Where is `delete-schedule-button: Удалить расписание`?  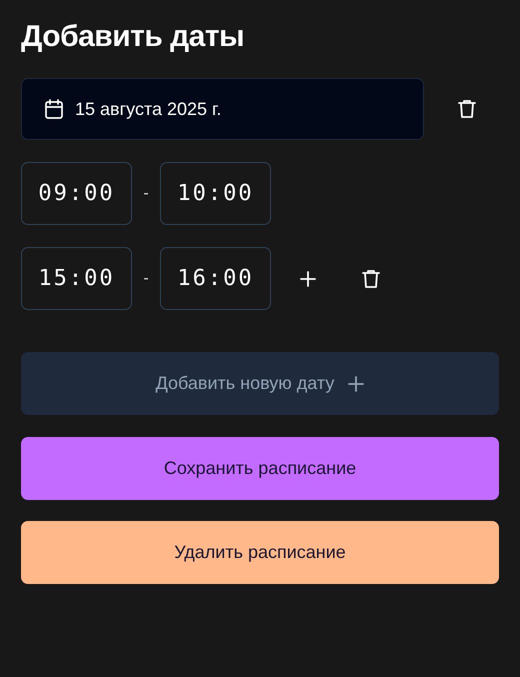 delete-schedule-button: Удалить расписание is located at coordinates (260, 552).